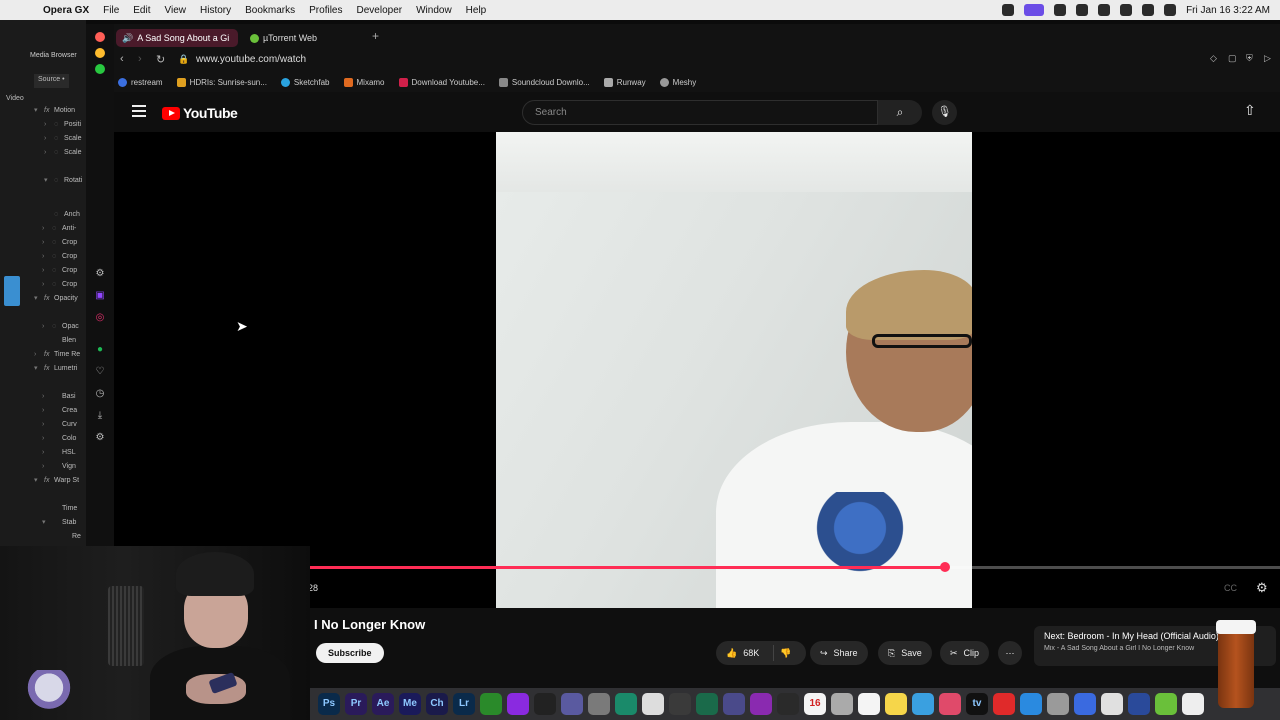 This screenshot has height=720, width=1280. What do you see at coordinates (329, 704) in the screenshot?
I see `dock-app-icon: Ps` at bounding box center [329, 704].